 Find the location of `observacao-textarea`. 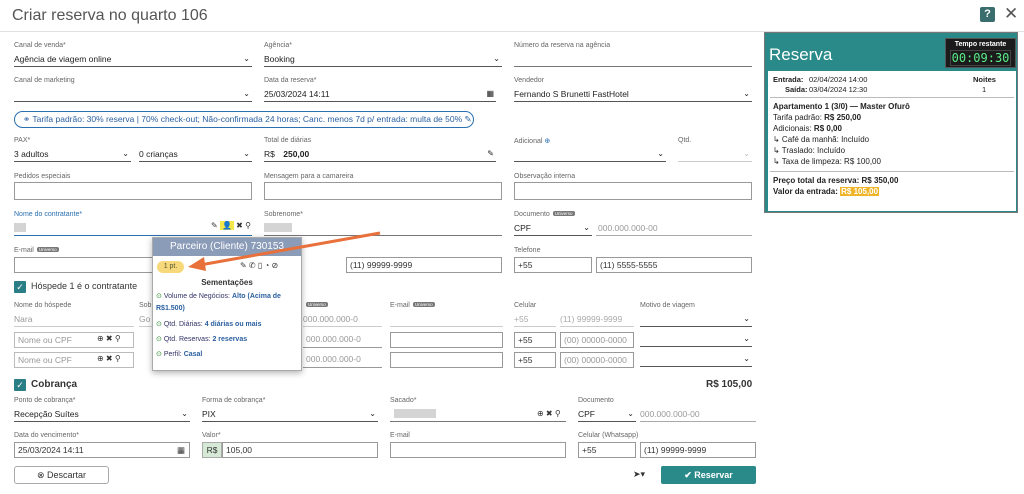

observacao-textarea is located at coordinates (633, 191).